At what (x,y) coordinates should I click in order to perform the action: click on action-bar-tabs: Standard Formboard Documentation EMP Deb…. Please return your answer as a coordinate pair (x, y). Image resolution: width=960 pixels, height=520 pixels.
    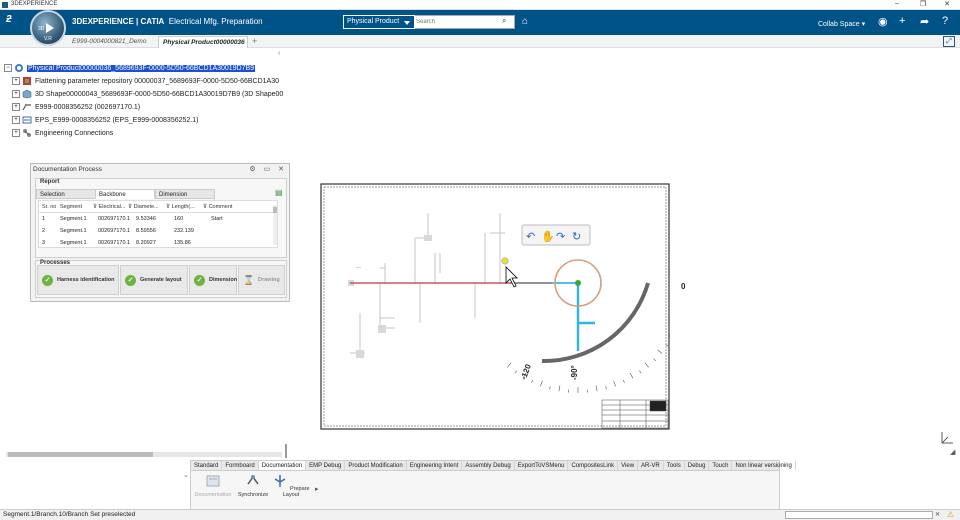
    Looking at the image, I should click on (493, 465).